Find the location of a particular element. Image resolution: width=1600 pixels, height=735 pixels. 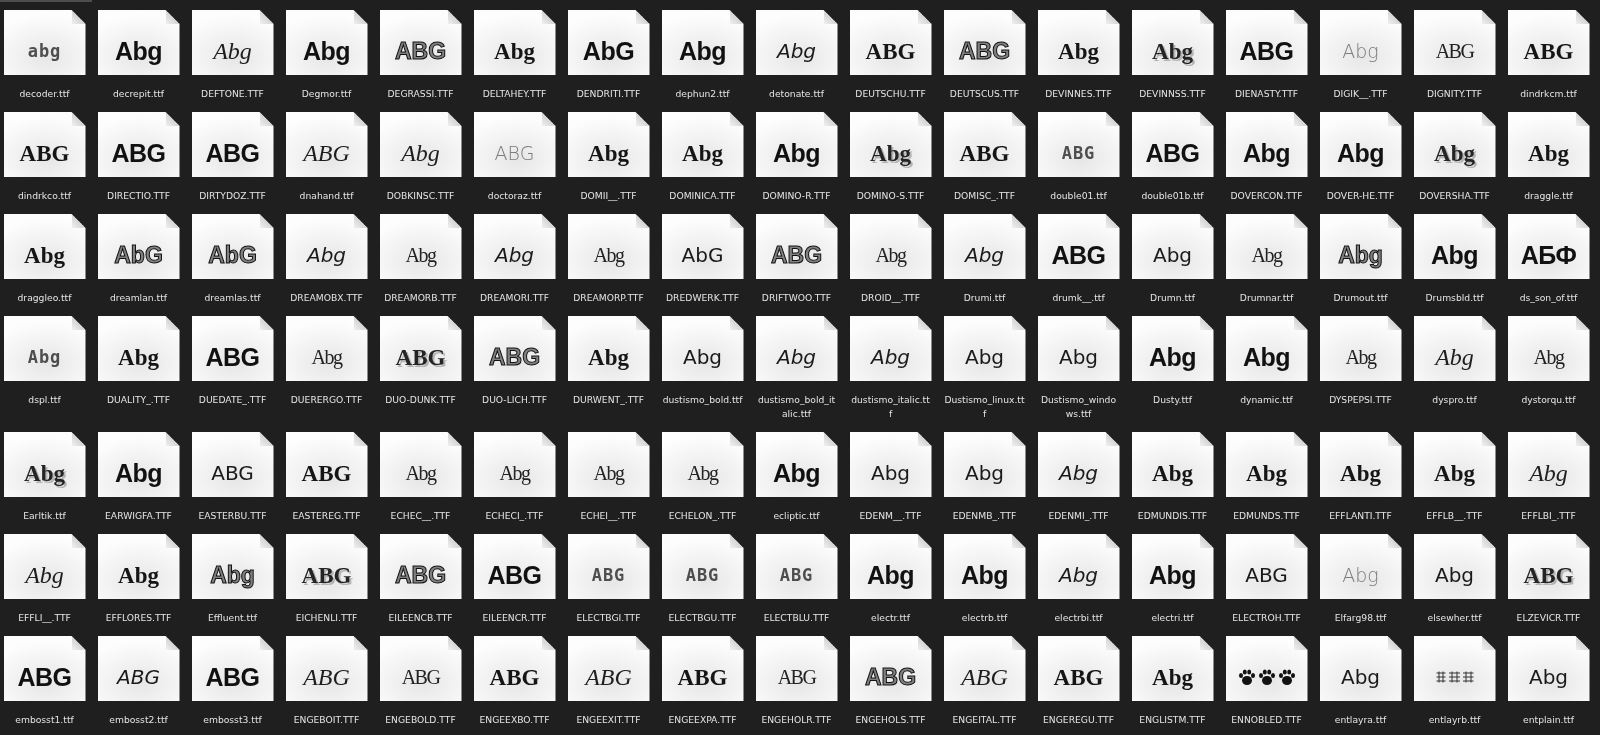

file-name: DUO-DUNK.TTF is located at coordinates (420, 400).